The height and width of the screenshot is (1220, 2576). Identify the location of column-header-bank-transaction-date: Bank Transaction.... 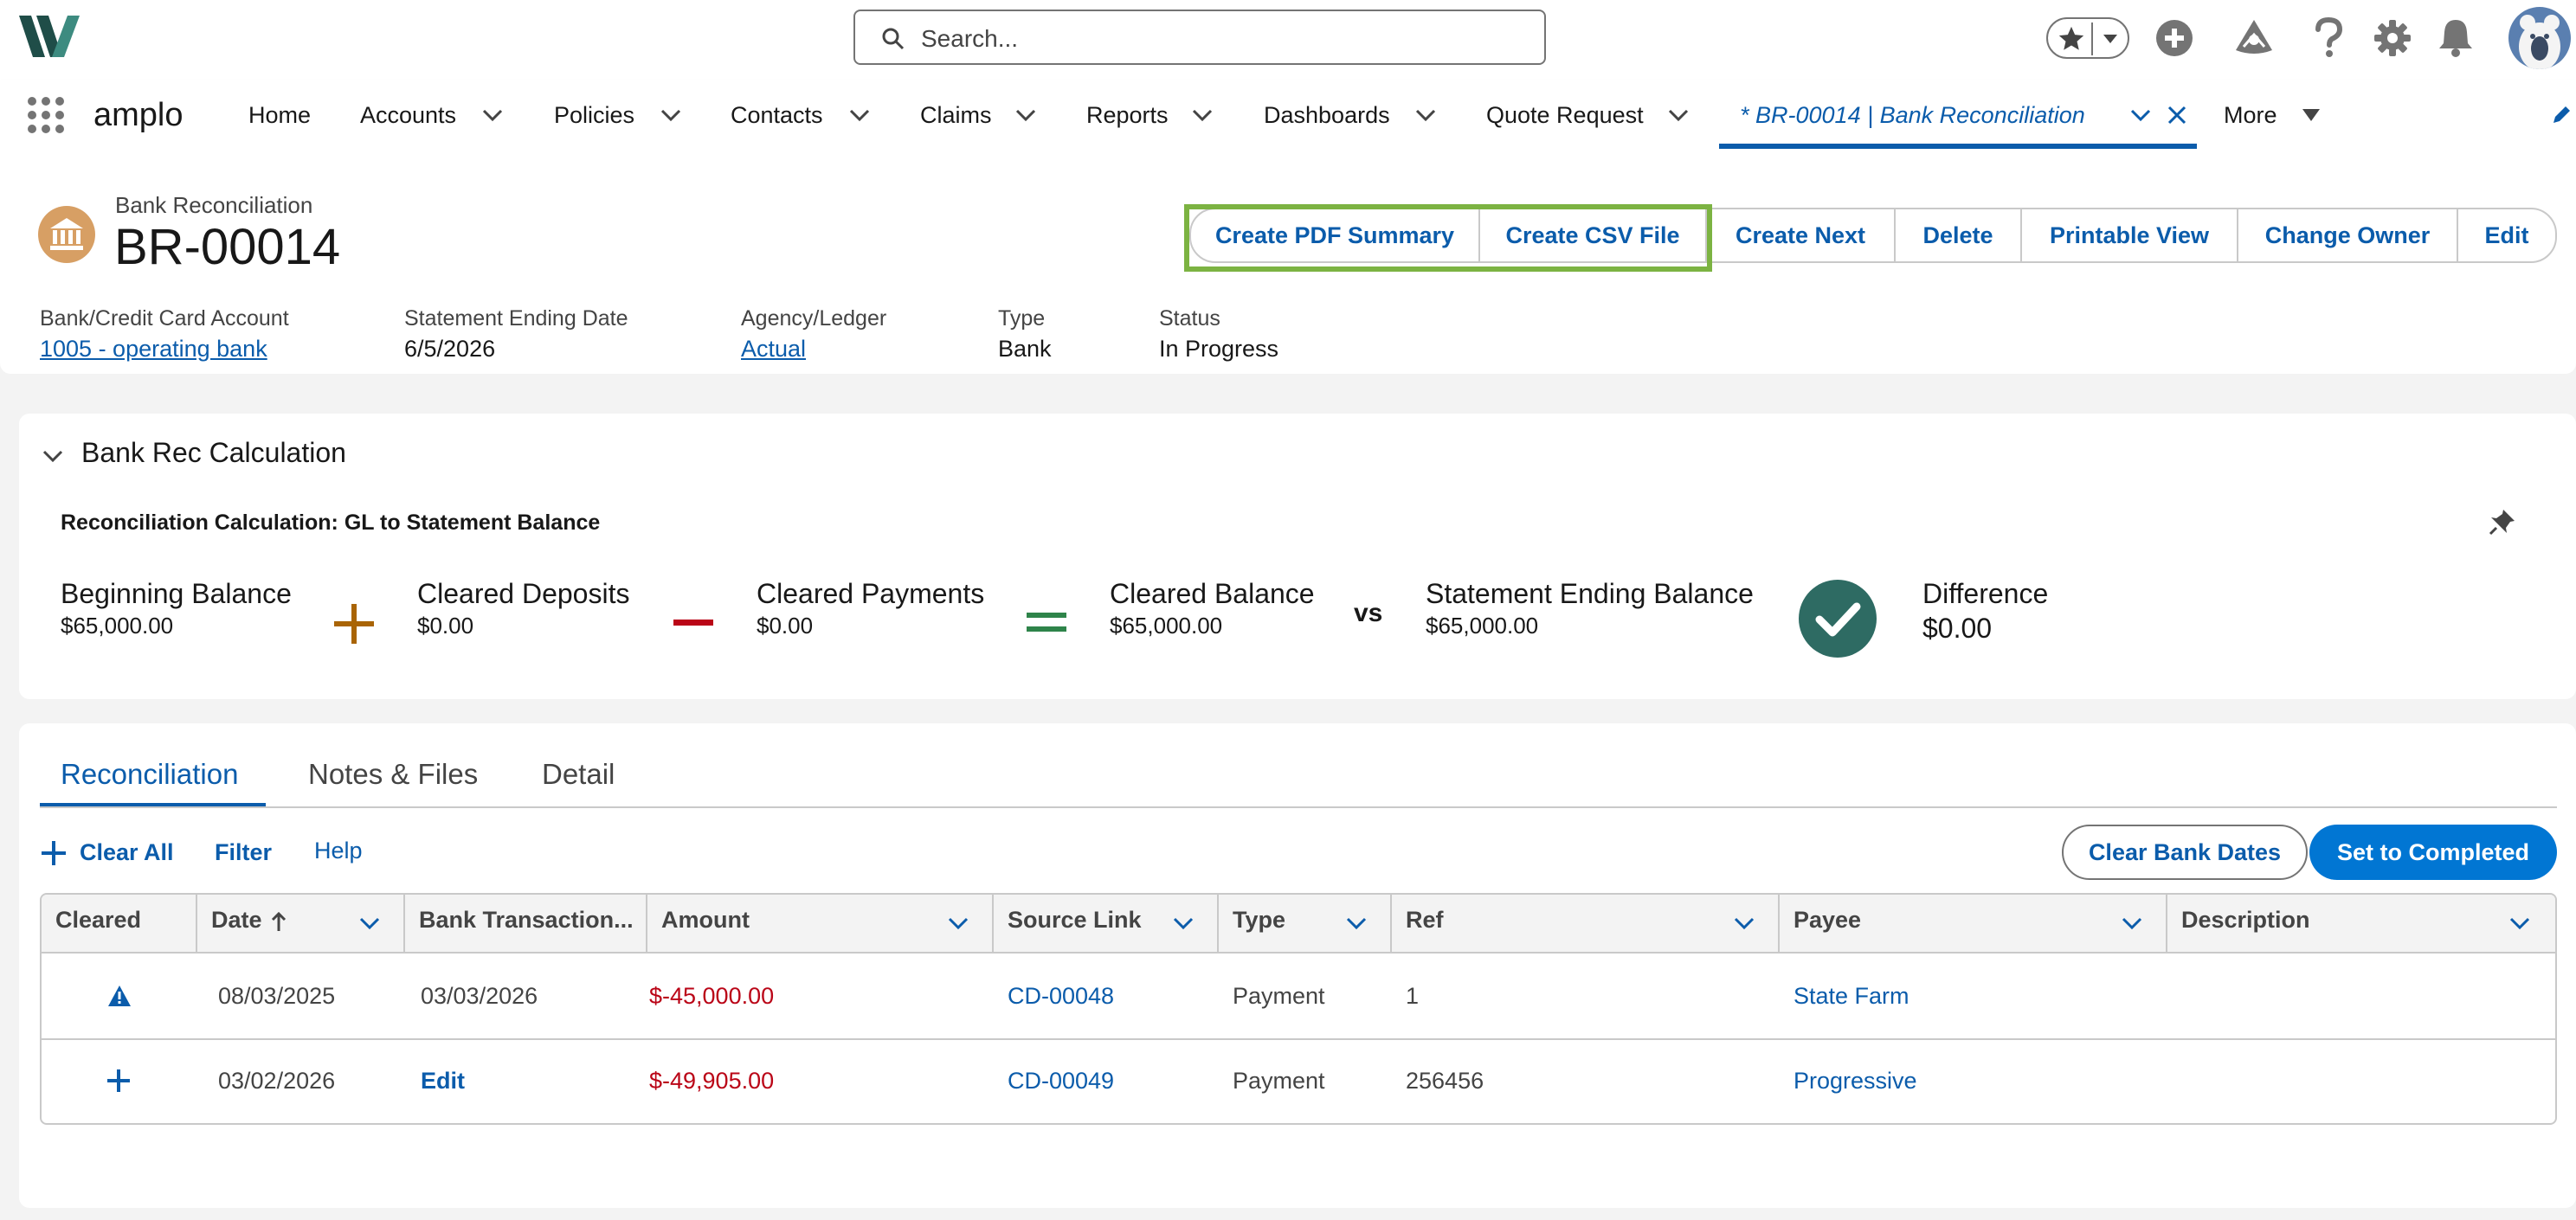
(526, 921).